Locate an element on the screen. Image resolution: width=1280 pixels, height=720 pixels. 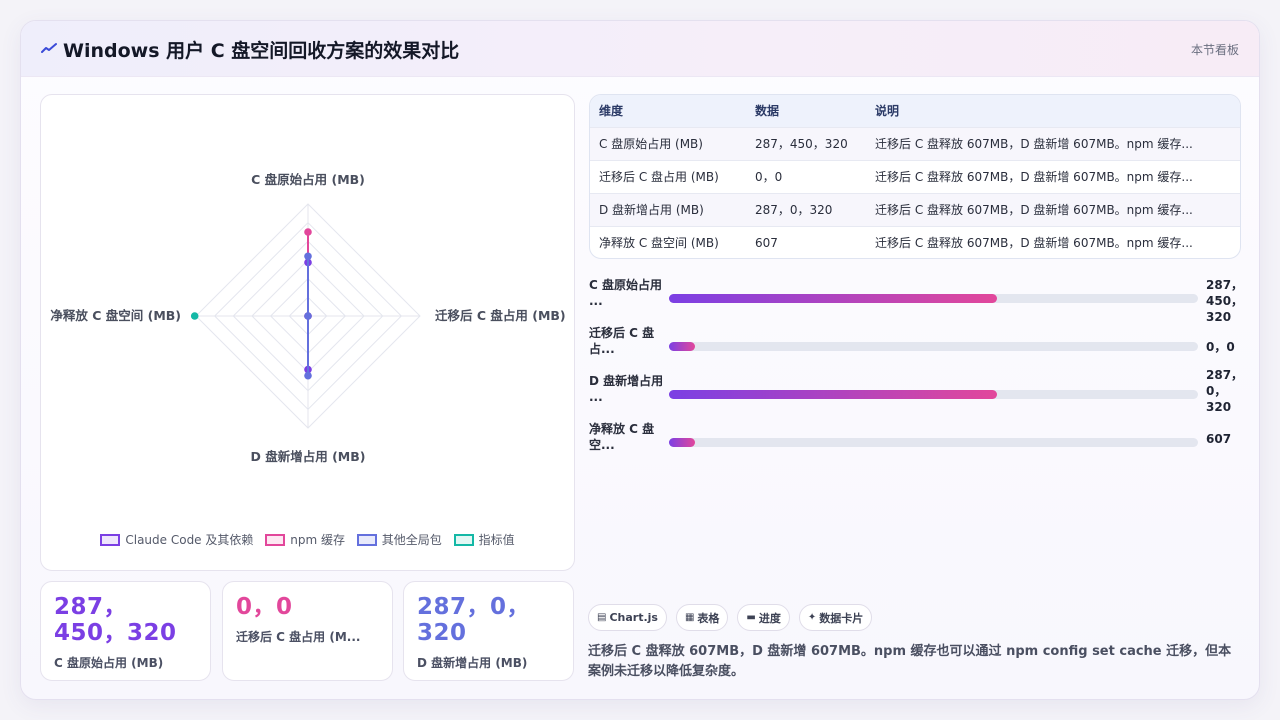
table-cell: 287，0，320 is located at coordinates (806, 209).